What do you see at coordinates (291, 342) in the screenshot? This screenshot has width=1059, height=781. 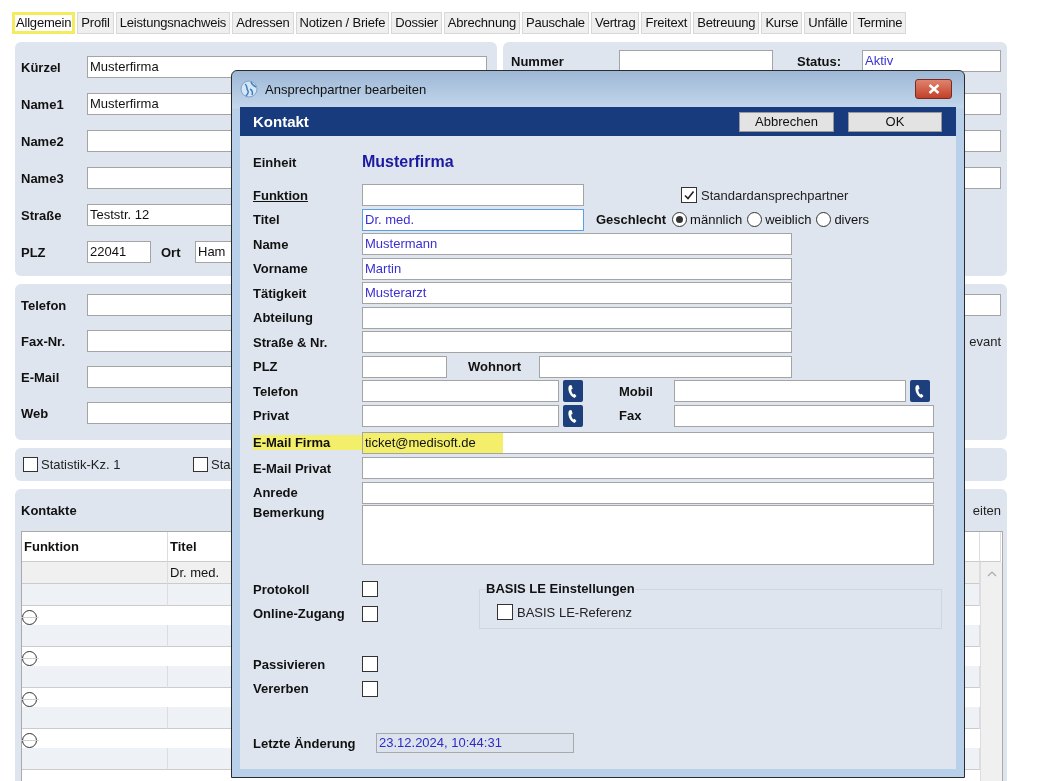 I see `field-label: Straße & Nr.` at bounding box center [291, 342].